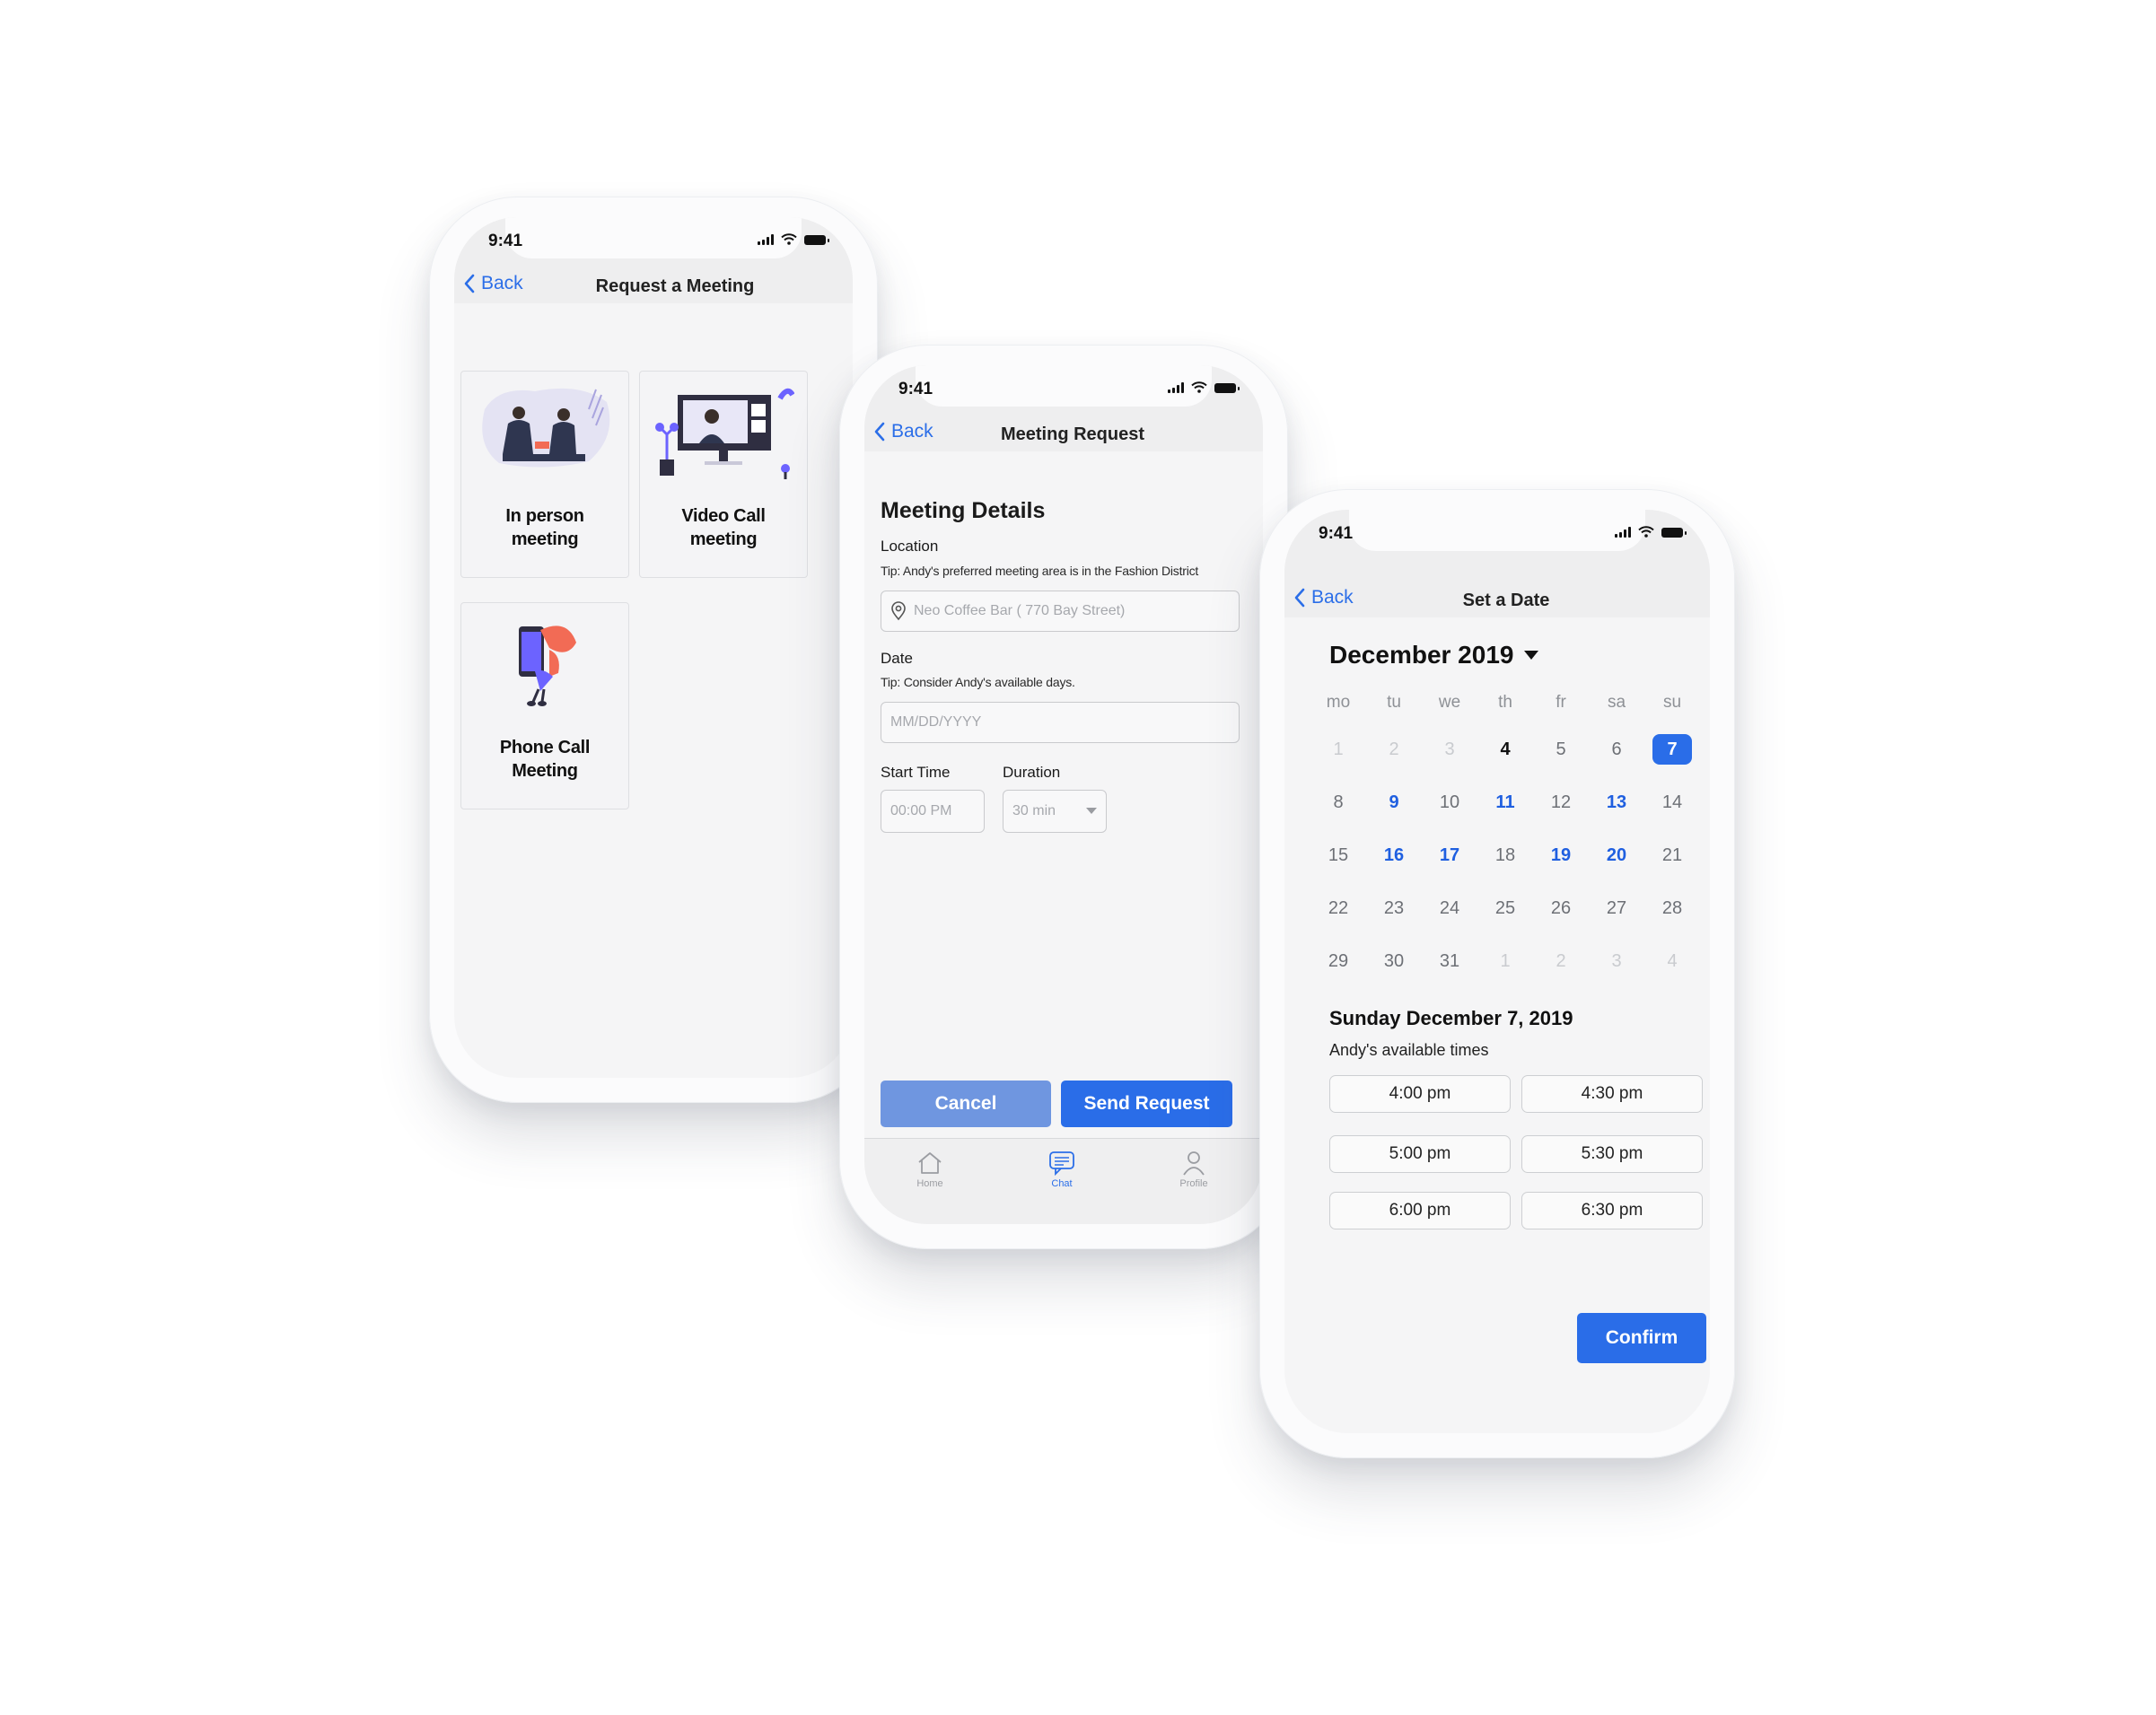  Describe the element at coordinates (1672, 855) in the screenshot. I see `calendar-day: 21` at that location.